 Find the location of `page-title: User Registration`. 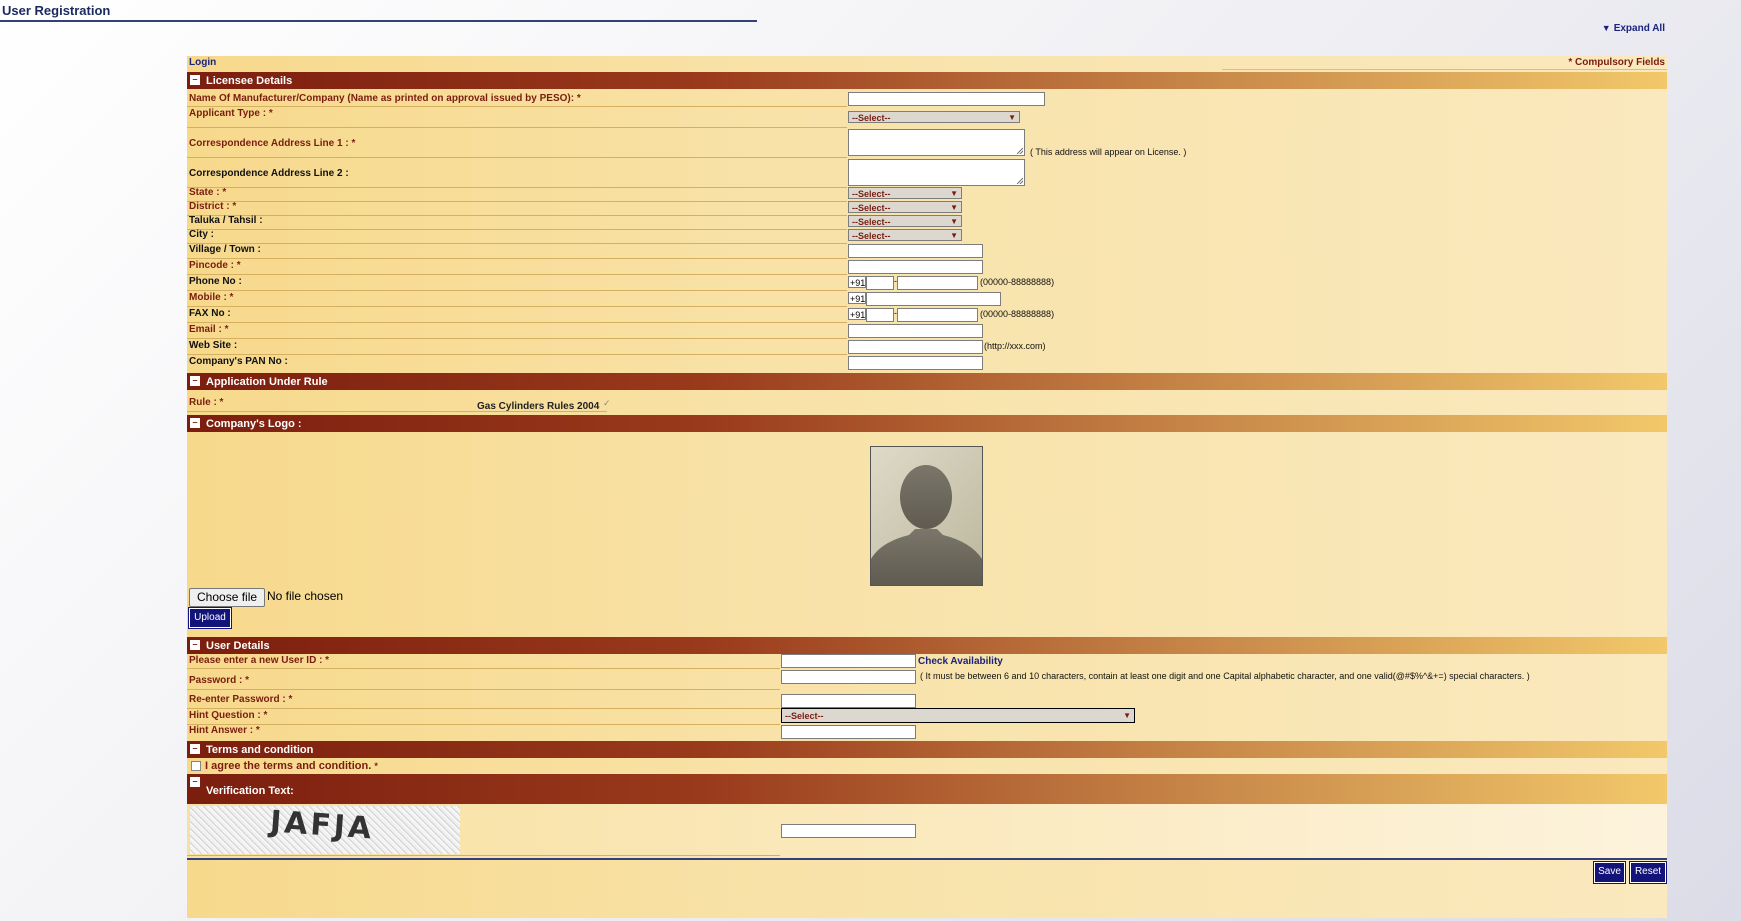

page-title: User Registration is located at coordinates (56, 10).